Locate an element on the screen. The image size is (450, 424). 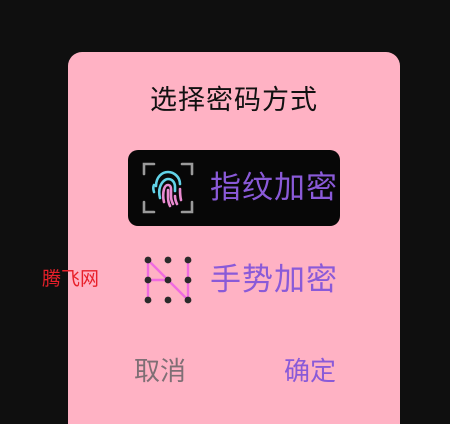
option-fingerprint-label: 指纹加密 is located at coordinates (274, 188).